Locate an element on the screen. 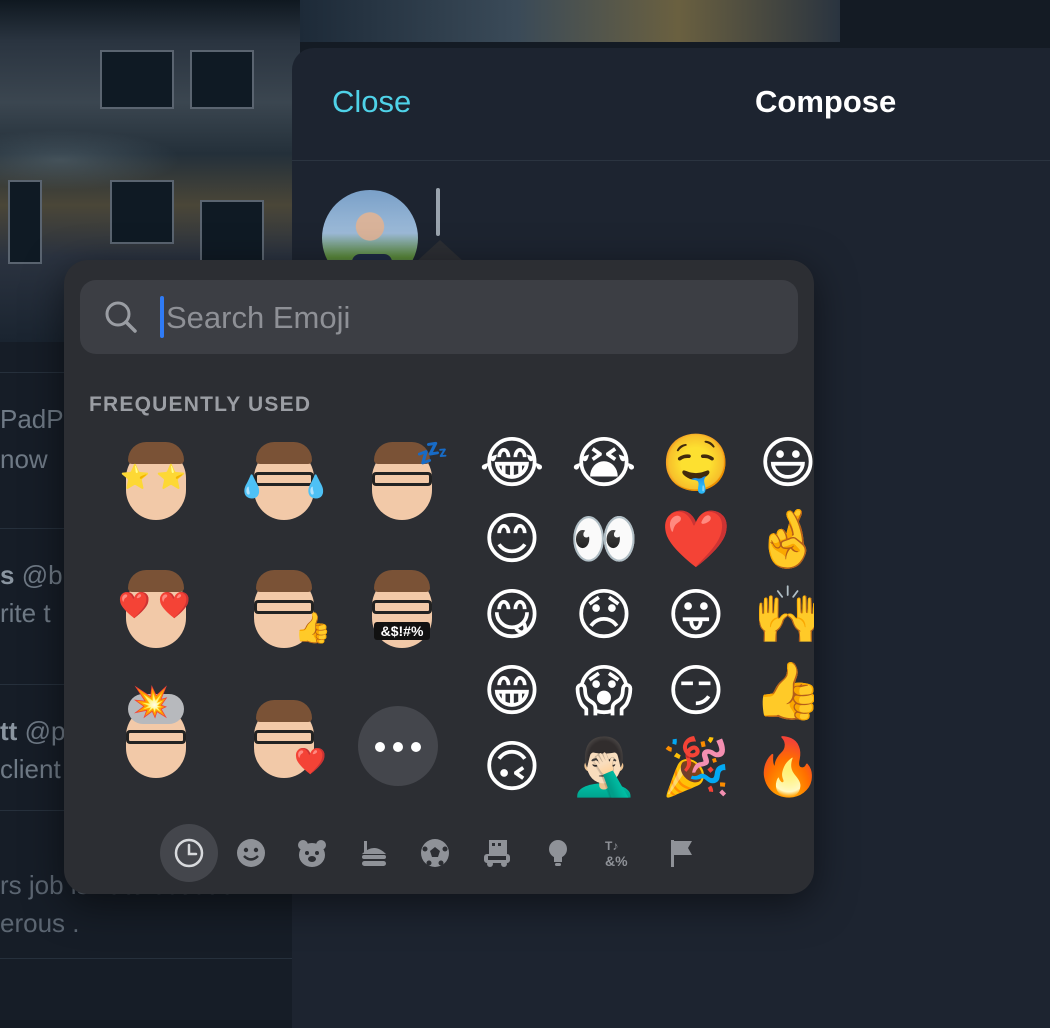 The width and height of the screenshot is (1050, 1028). compose-title: Compose is located at coordinates (826, 101).